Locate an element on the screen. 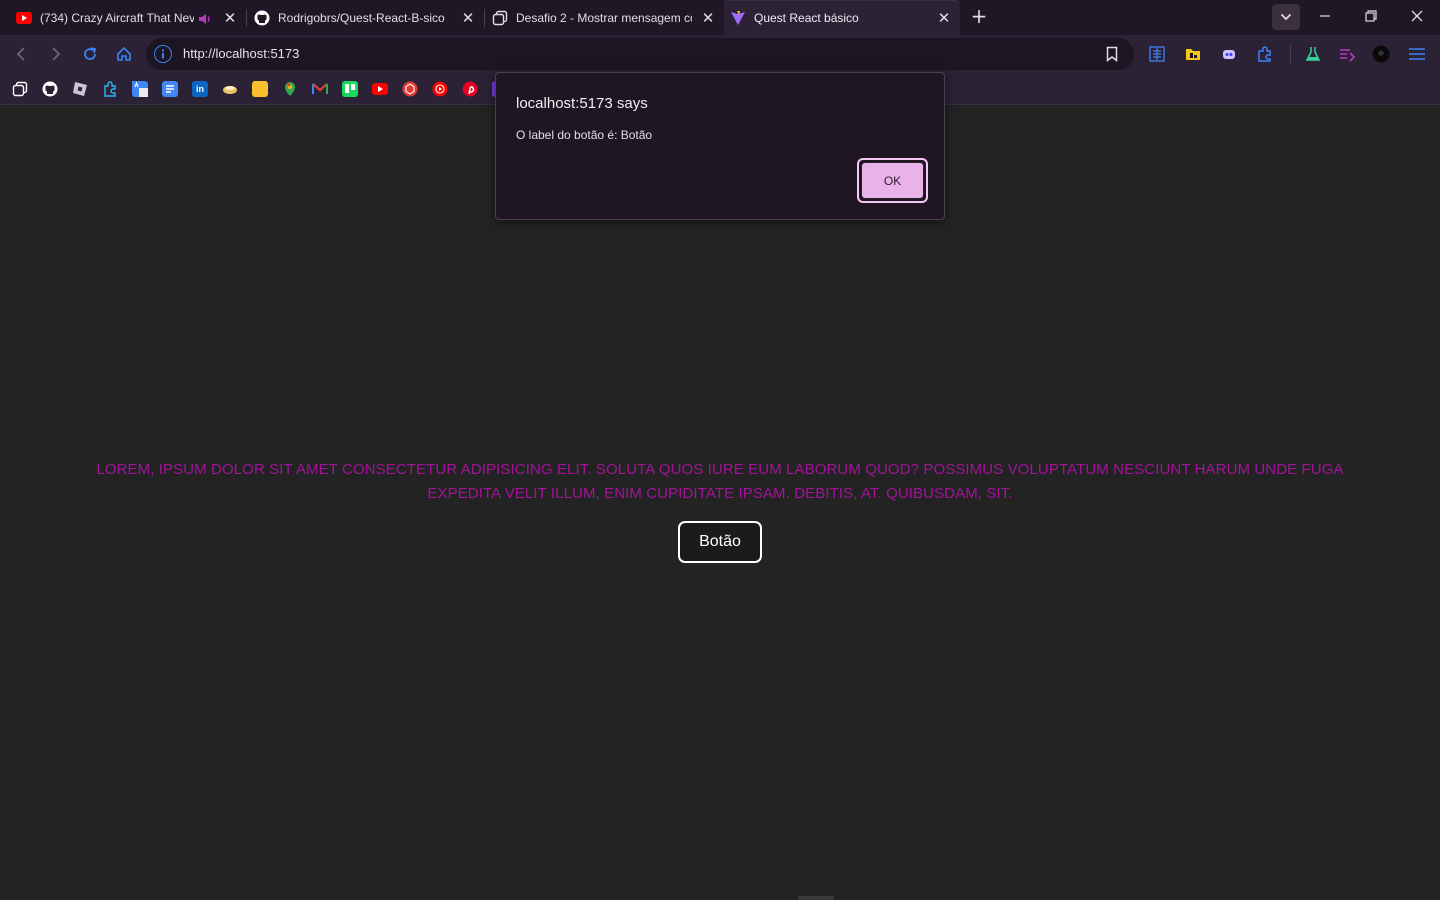 This screenshot has height=900, width=1440. close-icon is located at coordinates (1417, 16).